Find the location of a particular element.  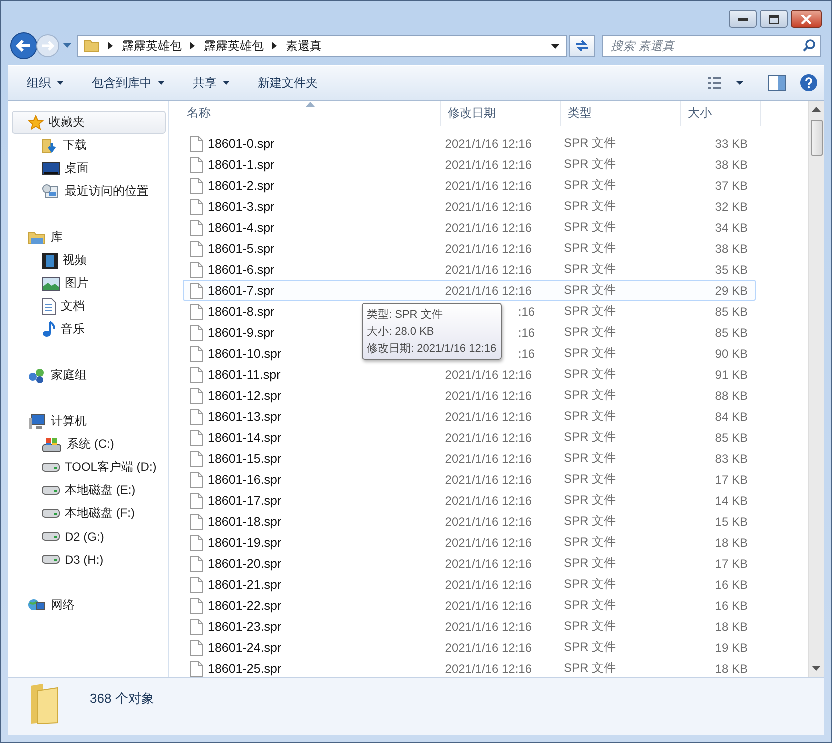

file-size: 29 KB is located at coordinates (731, 291).